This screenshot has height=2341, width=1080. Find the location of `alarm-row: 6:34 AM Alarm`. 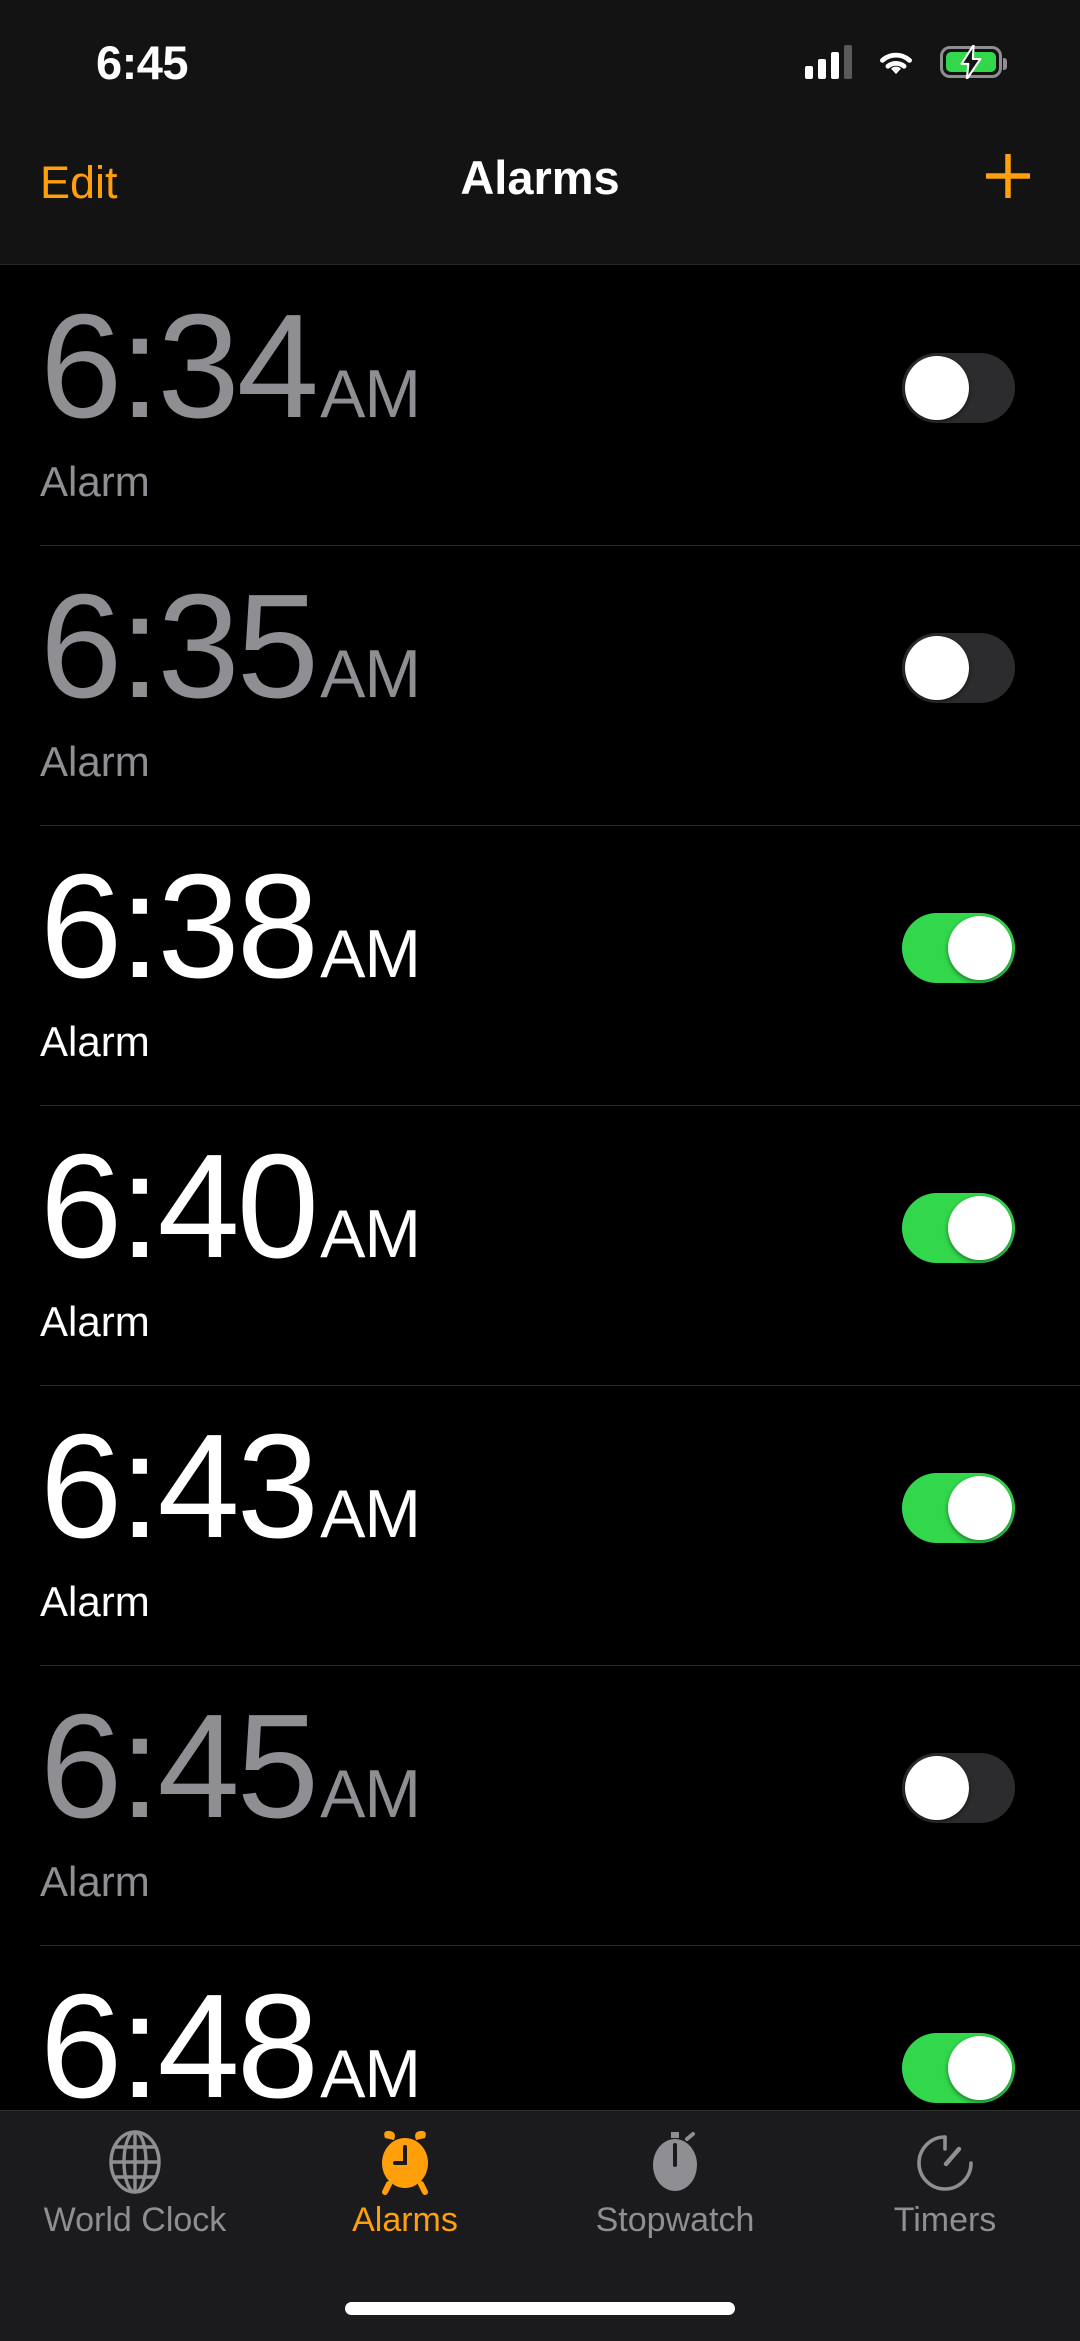

alarm-row: 6:34 AM Alarm is located at coordinates (540, 405).